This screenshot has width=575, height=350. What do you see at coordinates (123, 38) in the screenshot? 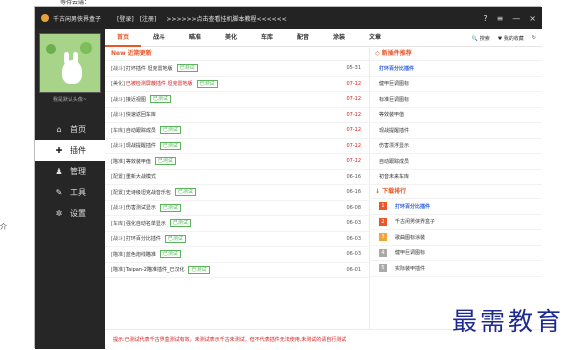
I see `tab-home: 首页` at bounding box center [123, 38].